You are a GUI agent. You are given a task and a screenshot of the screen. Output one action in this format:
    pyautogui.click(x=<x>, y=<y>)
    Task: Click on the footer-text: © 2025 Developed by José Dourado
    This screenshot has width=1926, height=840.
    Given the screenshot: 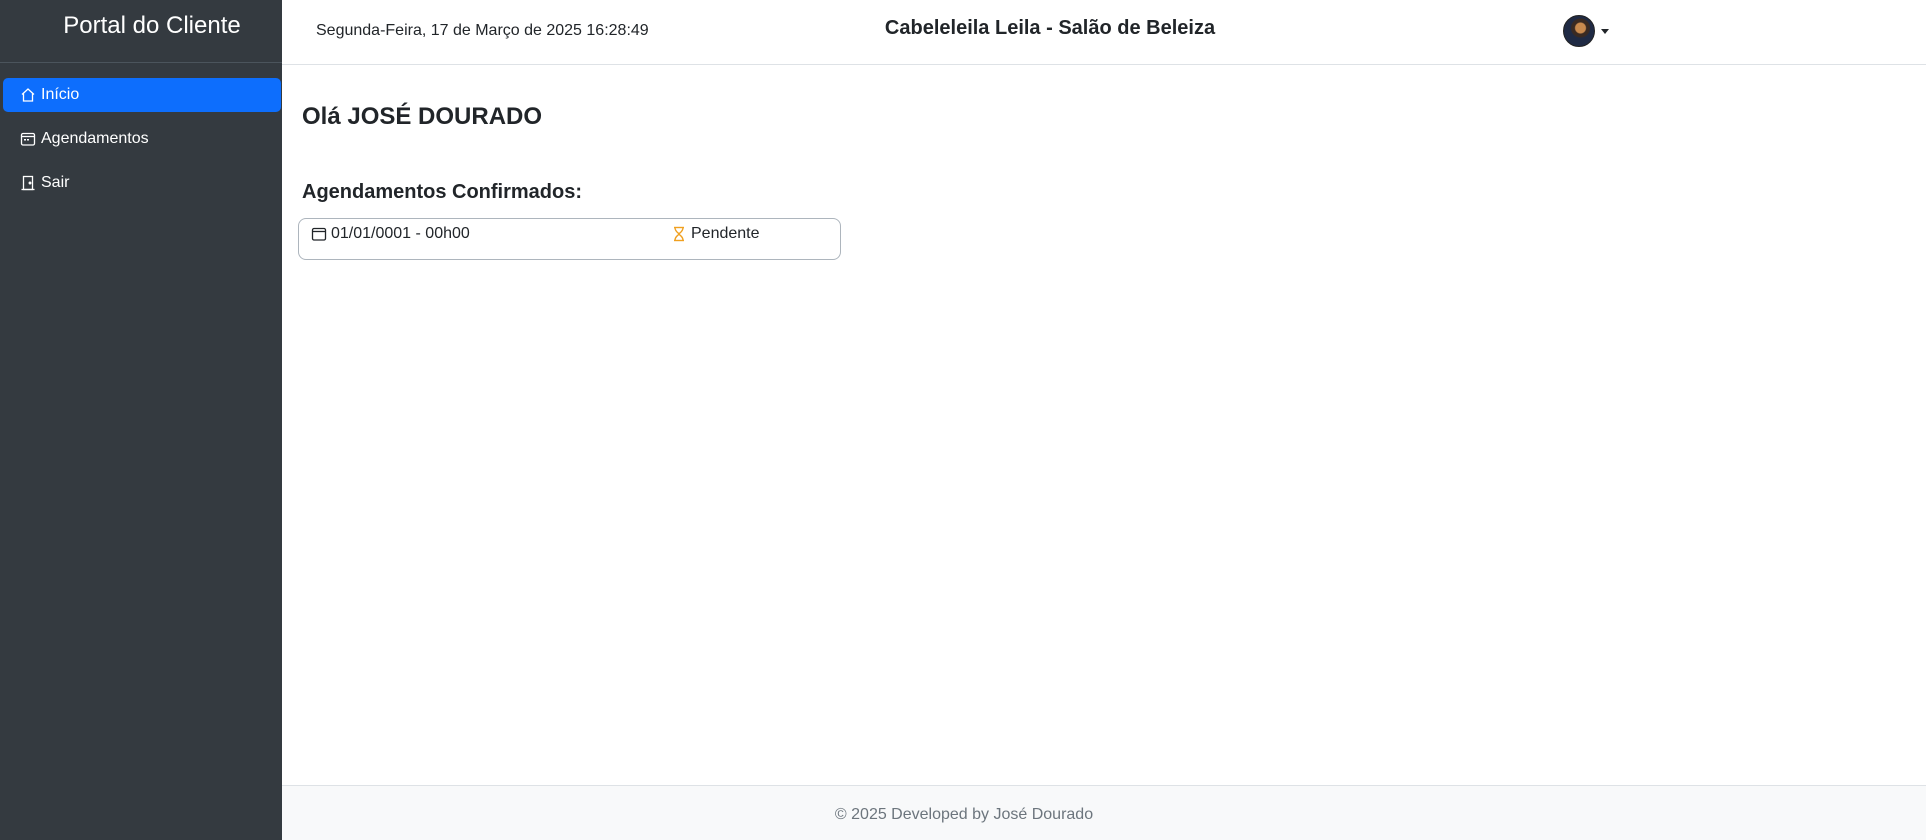 What is the action you would take?
    pyautogui.click(x=964, y=814)
    